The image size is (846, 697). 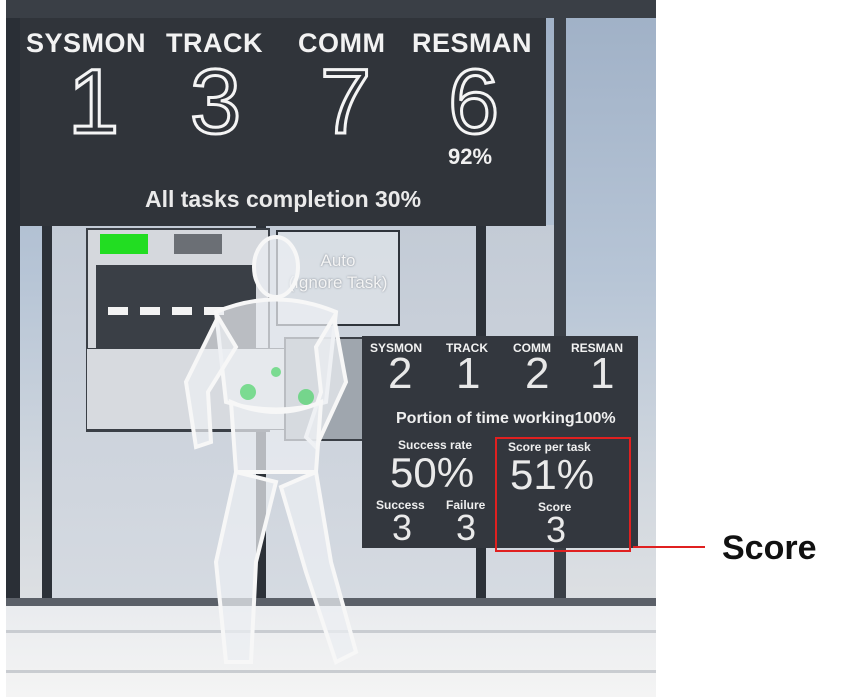 What do you see at coordinates (466, 527) in the screenshot?
I see `failure-value: 3` at bounding box center [466, 527].